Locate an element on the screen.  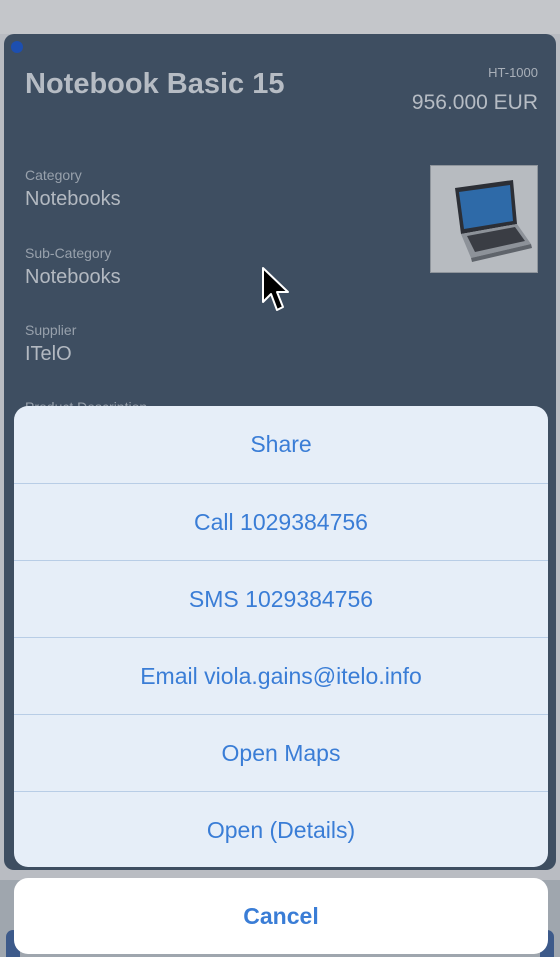
supplier-value: ITelO is located at coordinates (48, 354).